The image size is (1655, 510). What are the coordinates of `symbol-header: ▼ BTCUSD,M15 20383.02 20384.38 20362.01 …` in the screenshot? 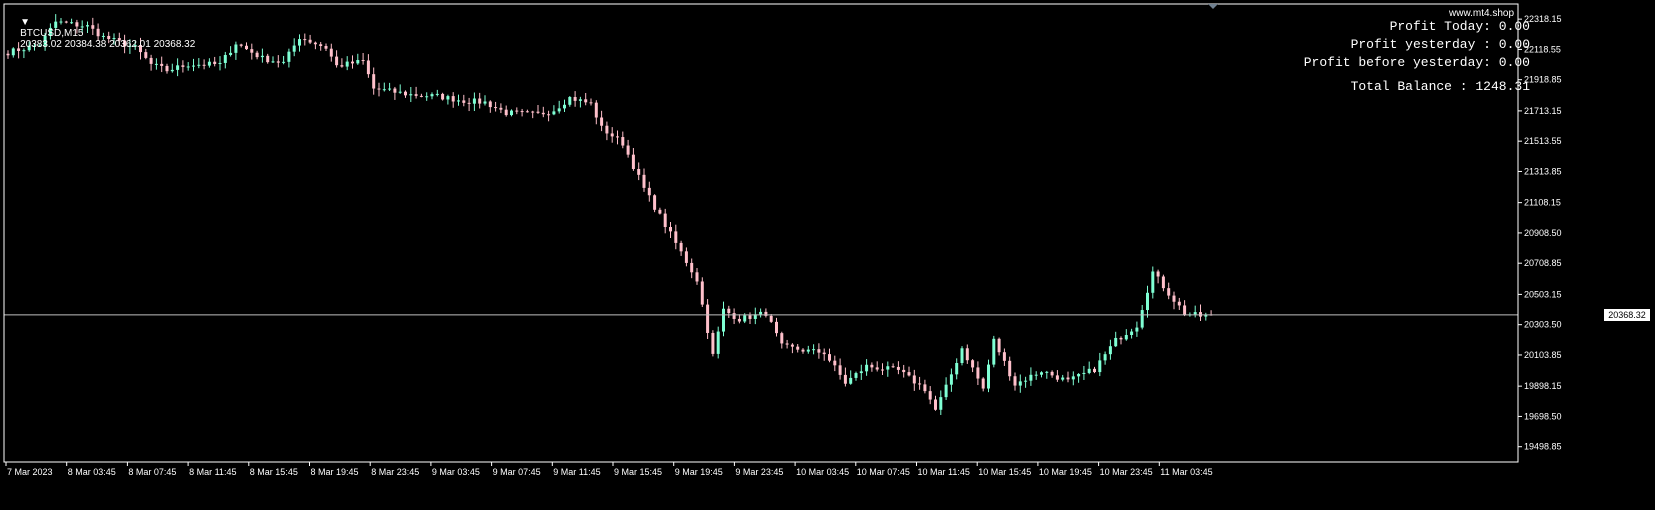 It's located at (102, 33).